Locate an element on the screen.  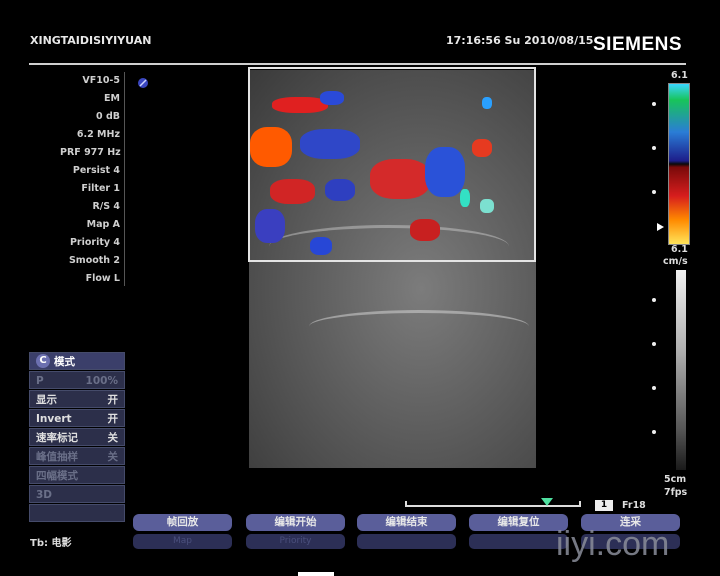
cine-slider is located at coordinates (493, 502).